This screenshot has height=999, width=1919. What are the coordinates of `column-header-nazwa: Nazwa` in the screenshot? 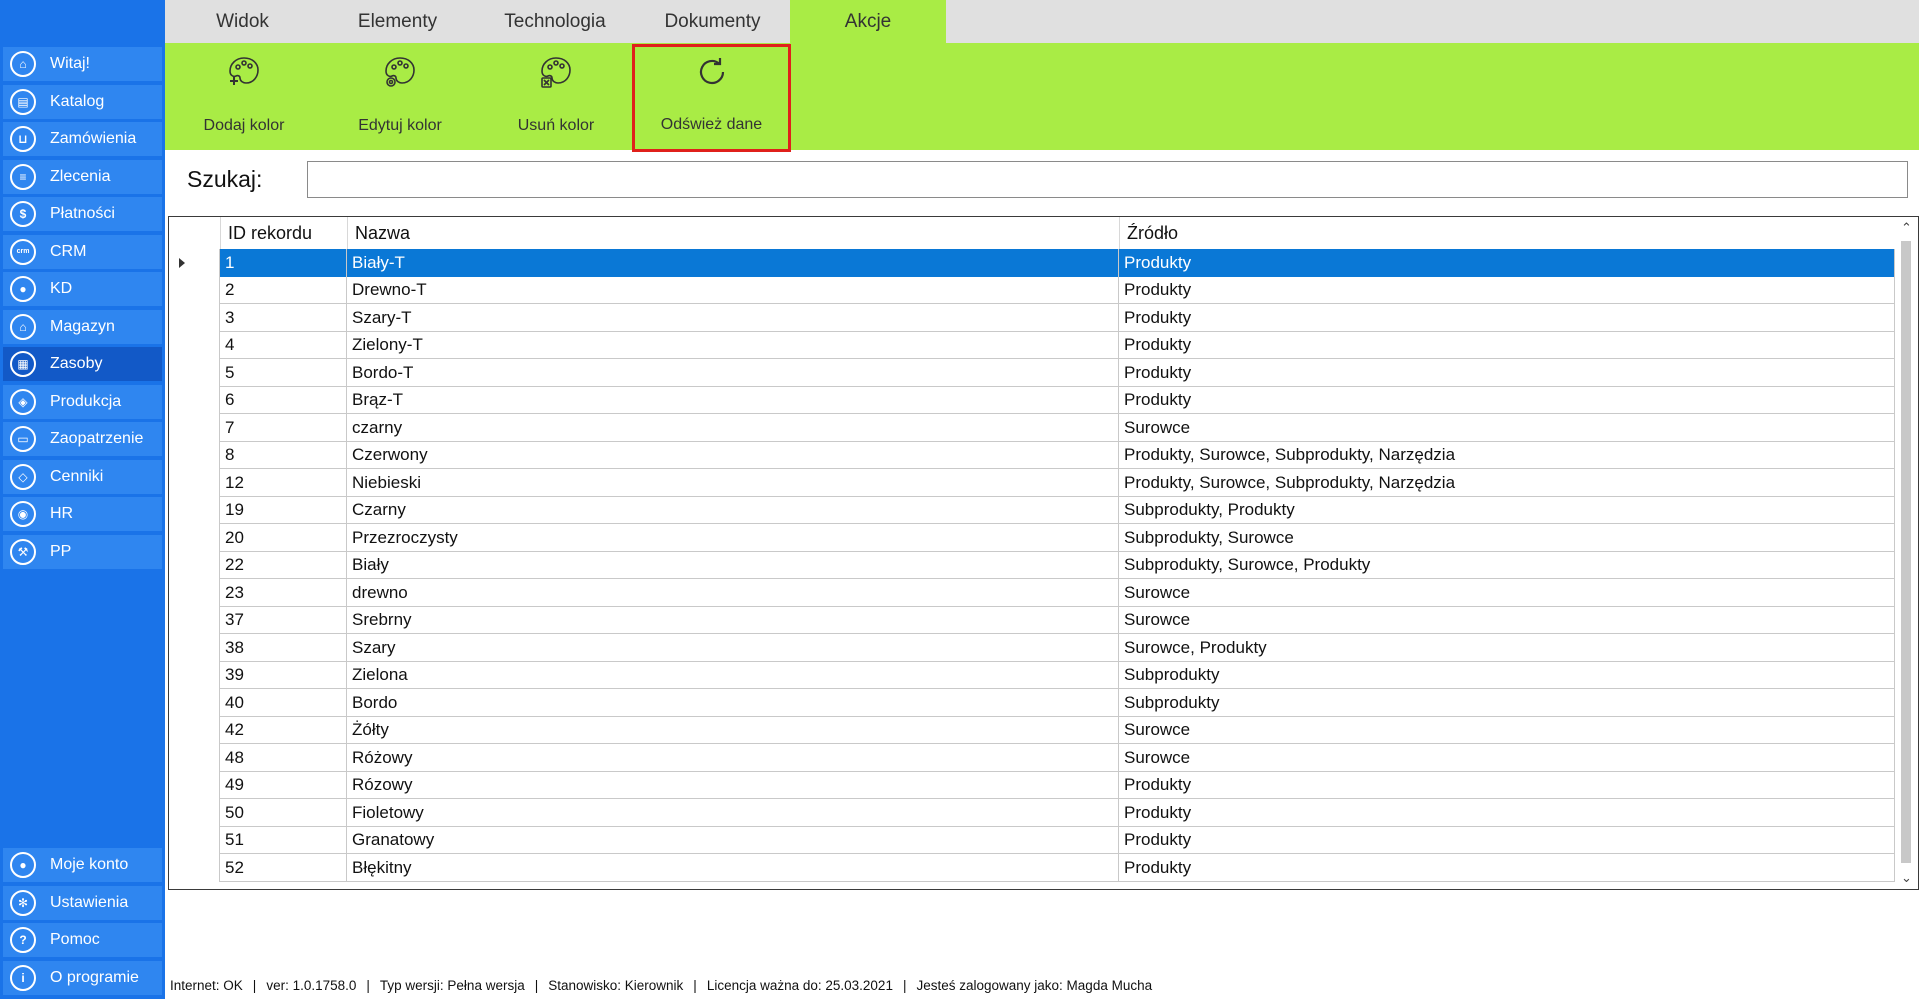 It's located at (733, 233).